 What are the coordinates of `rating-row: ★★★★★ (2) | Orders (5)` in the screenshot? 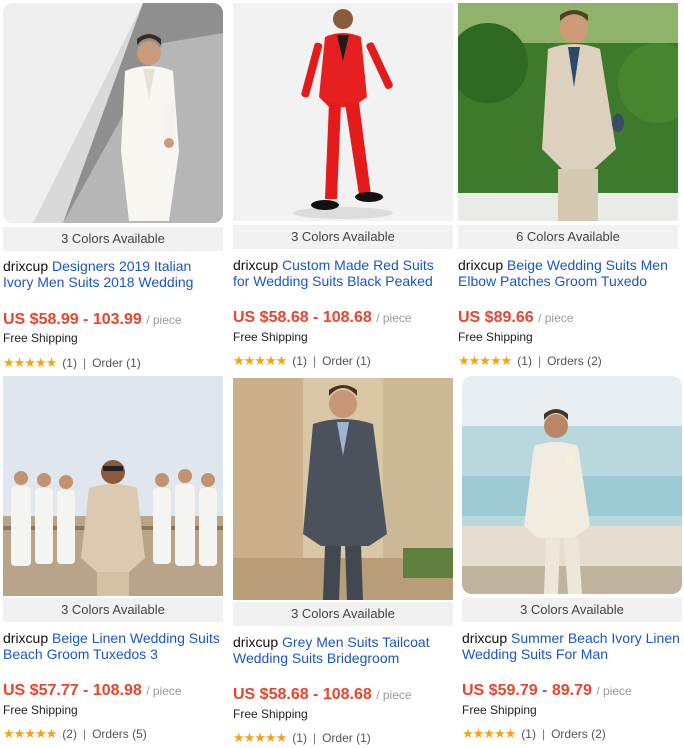 It's located at (113, 734).